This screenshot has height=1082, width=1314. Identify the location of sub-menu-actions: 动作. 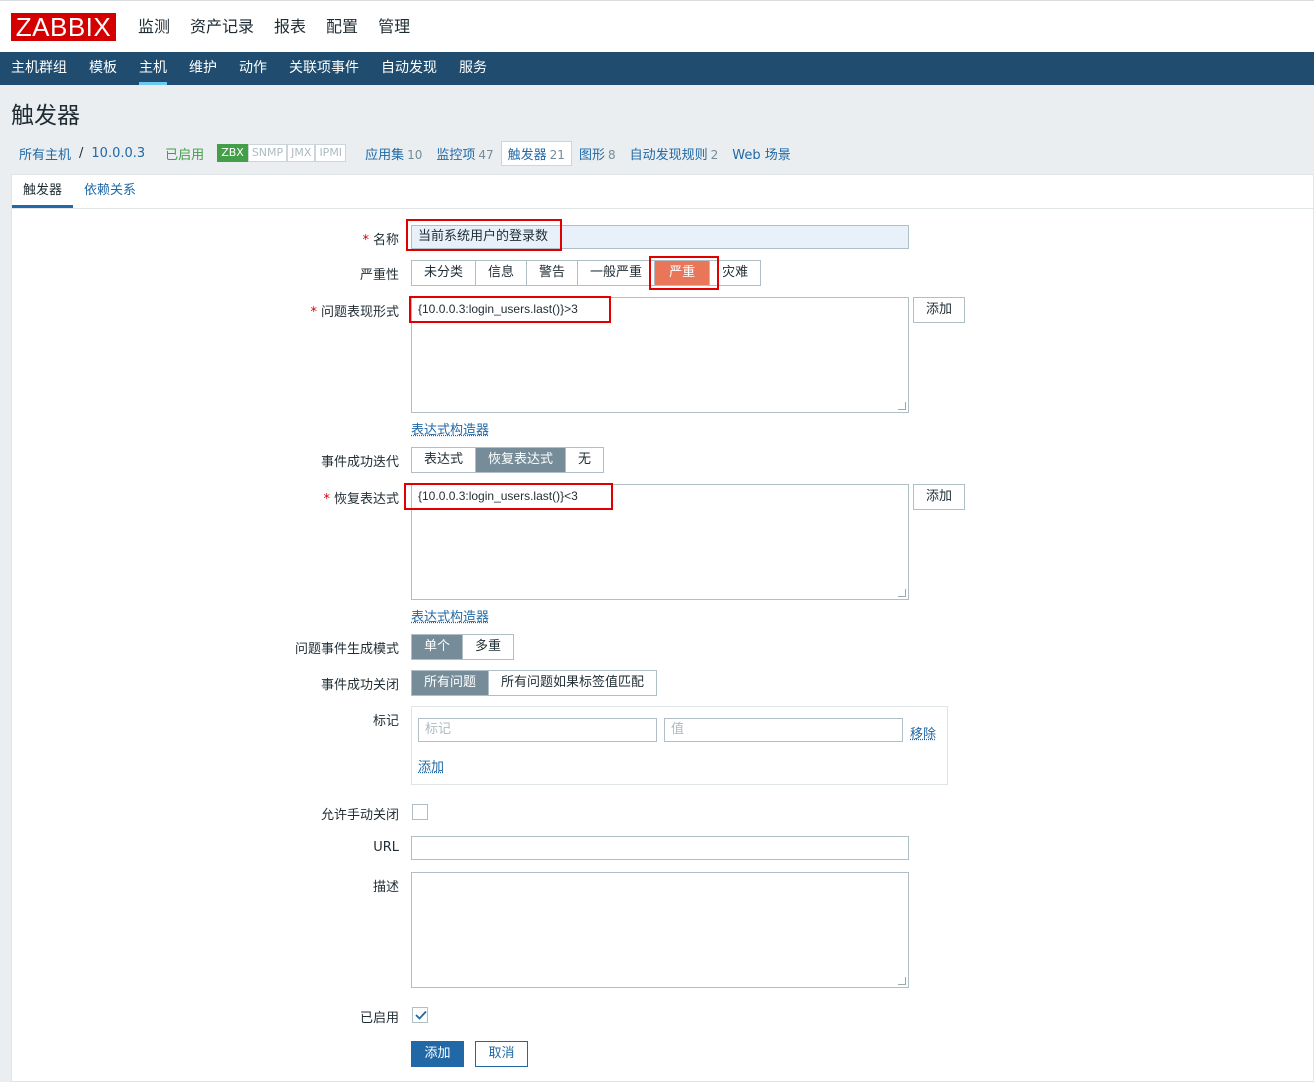
(253, 68).